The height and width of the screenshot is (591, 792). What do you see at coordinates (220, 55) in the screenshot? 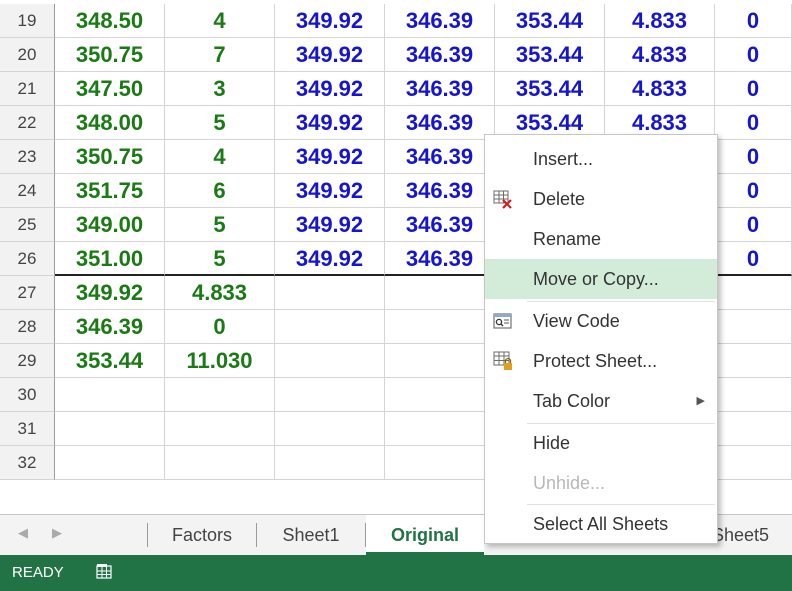
I see `table-cell: 7` at bounding box center [220, 55].